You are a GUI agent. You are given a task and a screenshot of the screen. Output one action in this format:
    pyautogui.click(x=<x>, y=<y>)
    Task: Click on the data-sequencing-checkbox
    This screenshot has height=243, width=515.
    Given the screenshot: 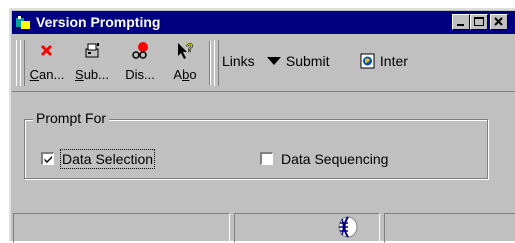 What is the action you would take?
    pyautogui.click(x=266, y=158)
    